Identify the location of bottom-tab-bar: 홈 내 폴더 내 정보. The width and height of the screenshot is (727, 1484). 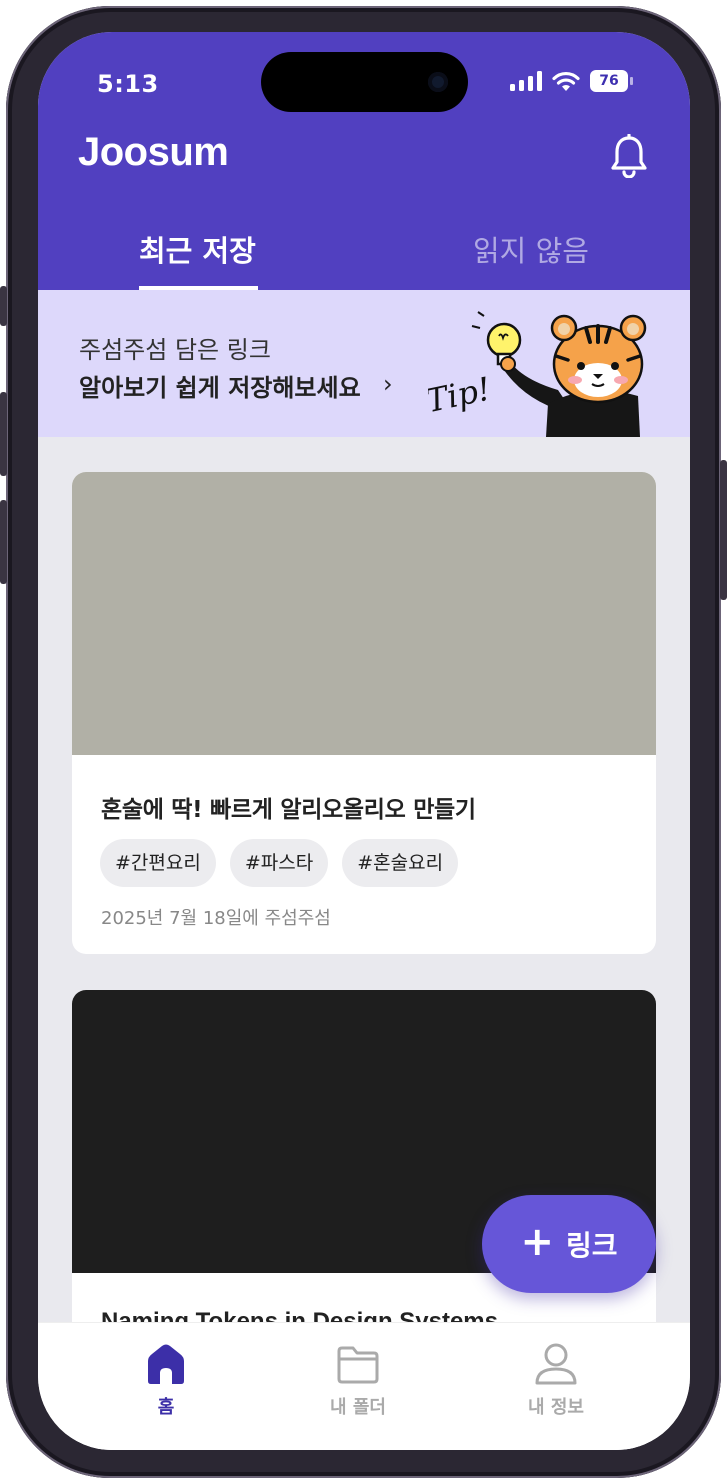
(364, 1386).